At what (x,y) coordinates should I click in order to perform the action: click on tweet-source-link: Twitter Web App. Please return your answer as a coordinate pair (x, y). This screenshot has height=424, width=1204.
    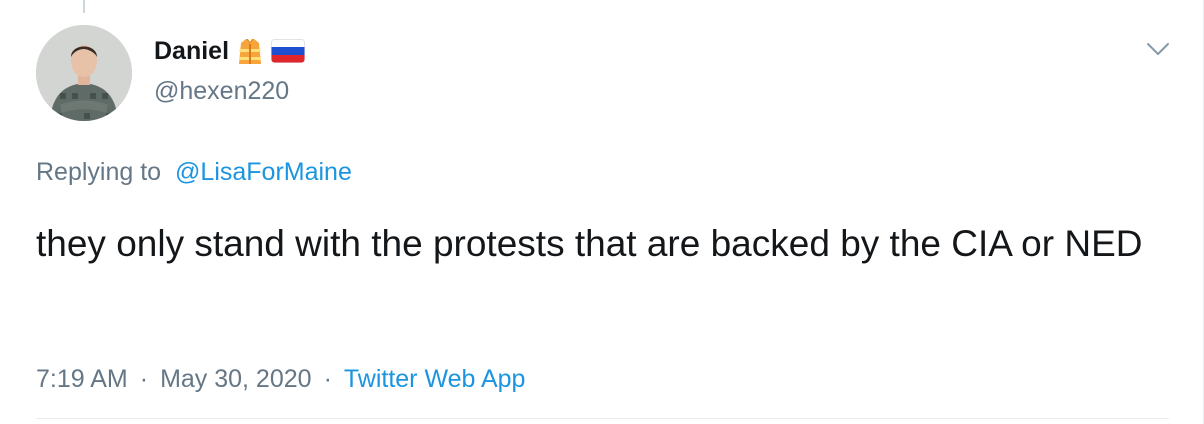
    Looking at the image, I should click on (435, 379).